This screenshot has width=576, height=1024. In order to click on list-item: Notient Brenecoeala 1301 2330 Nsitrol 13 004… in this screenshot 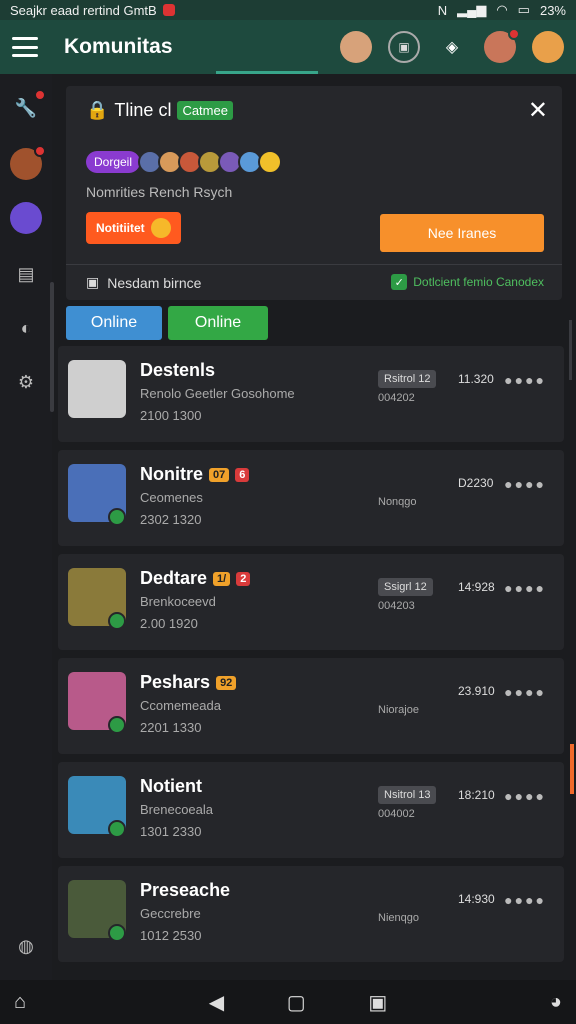, I will do `click(311, 810)`.